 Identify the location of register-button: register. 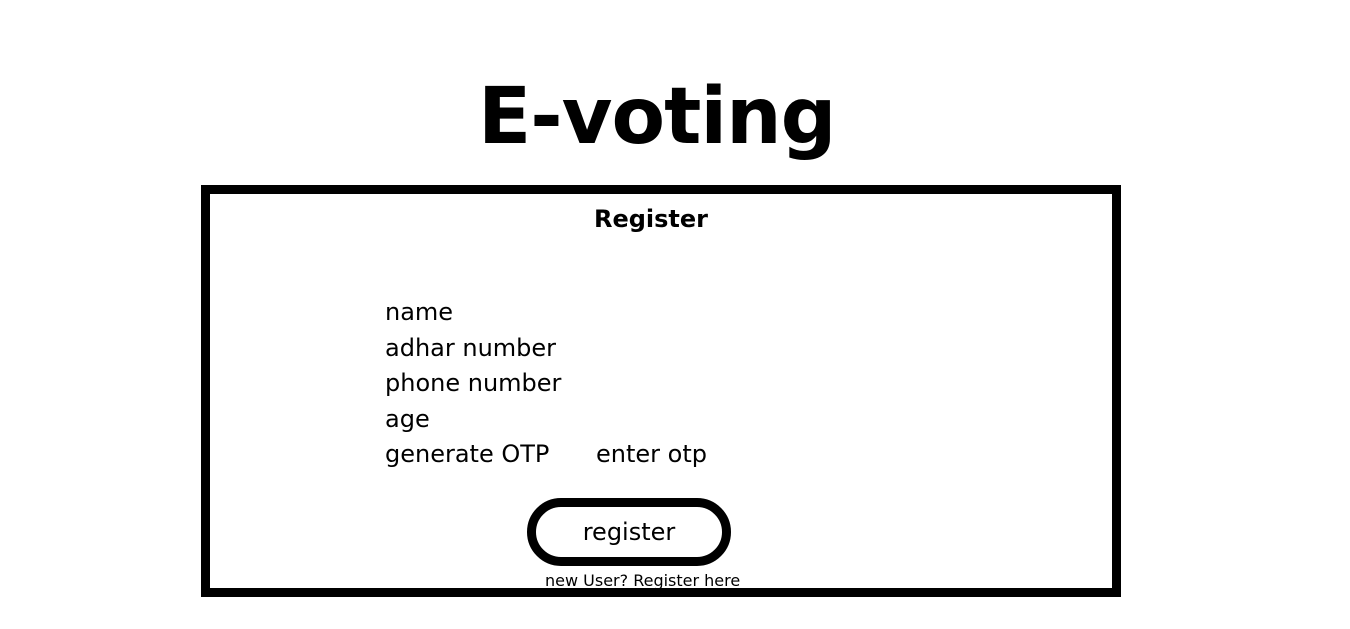
(629, 532).